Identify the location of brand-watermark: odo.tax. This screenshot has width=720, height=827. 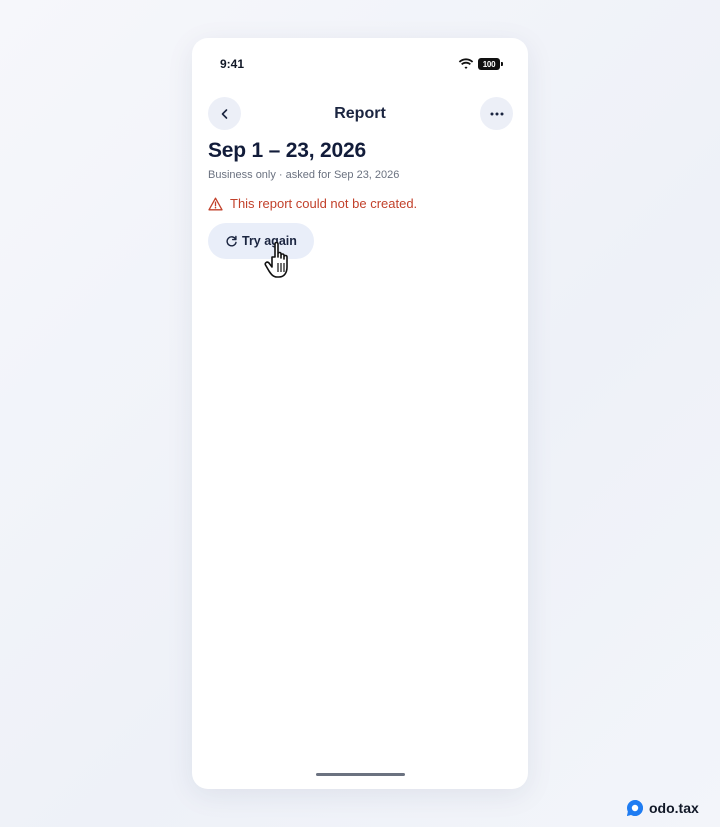
(662, 808).